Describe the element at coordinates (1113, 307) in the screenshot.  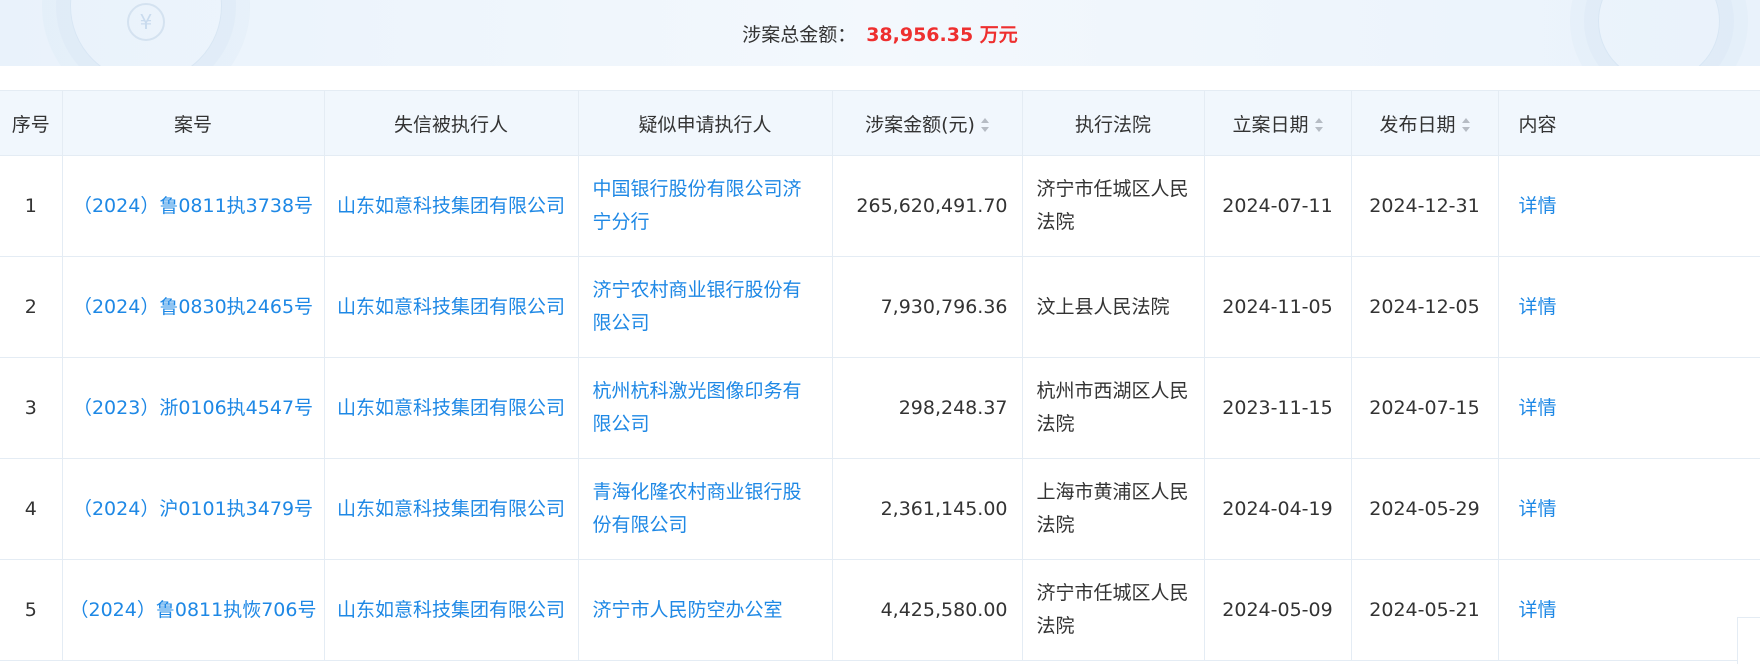
I see `cell-court: 汶上县人民法院` at that location.